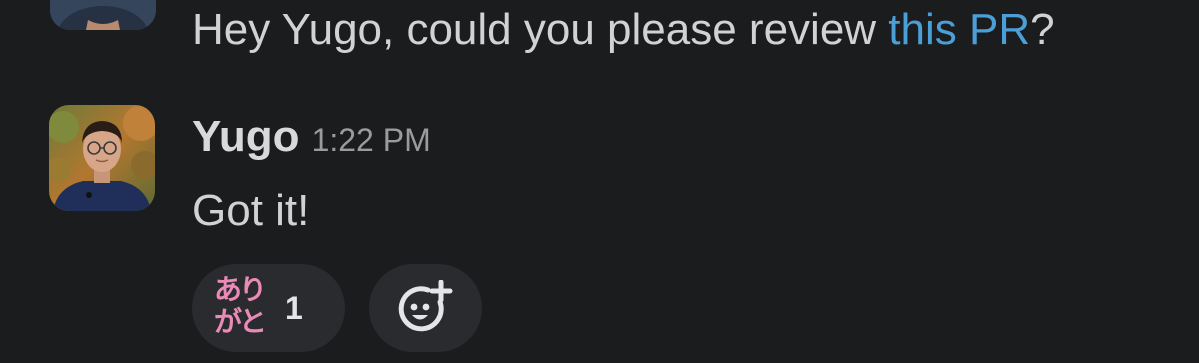 This screenshot has height=363, width=1199. What do you see at coordinates (1042, 29) in the screenshot?
I see `previous-message-text-after: ?` at bounding box center [1042, 29].